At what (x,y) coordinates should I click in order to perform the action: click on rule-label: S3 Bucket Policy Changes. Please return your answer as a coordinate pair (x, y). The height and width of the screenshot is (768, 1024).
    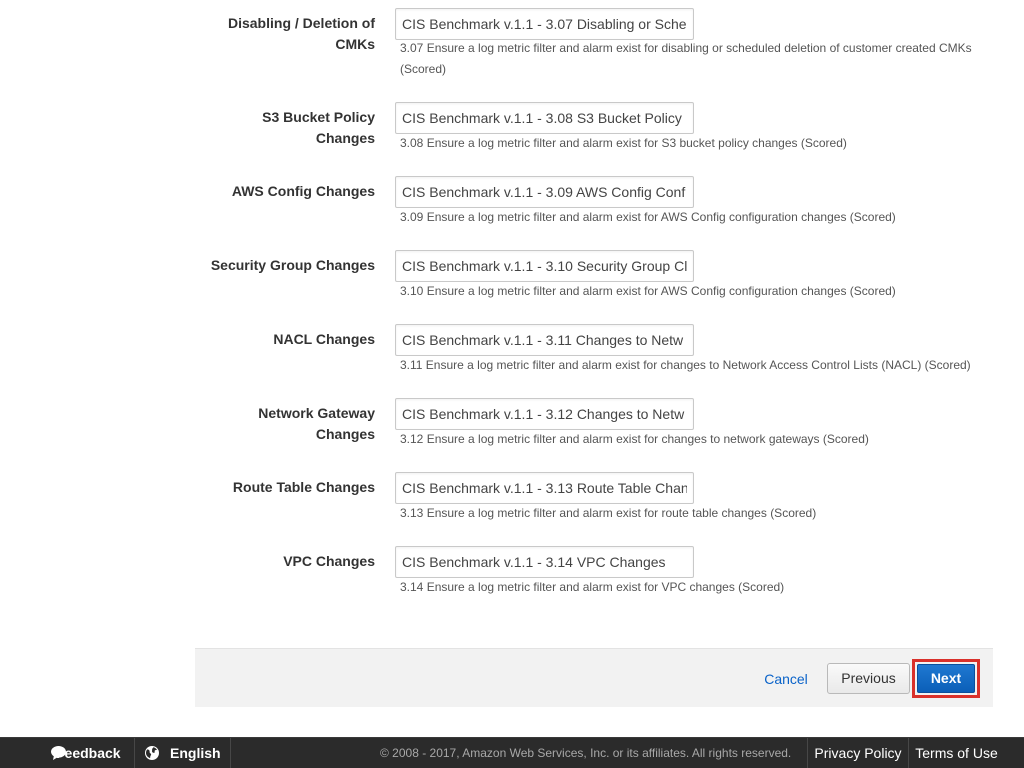
    Looking at the image, I should click on (318, 127).